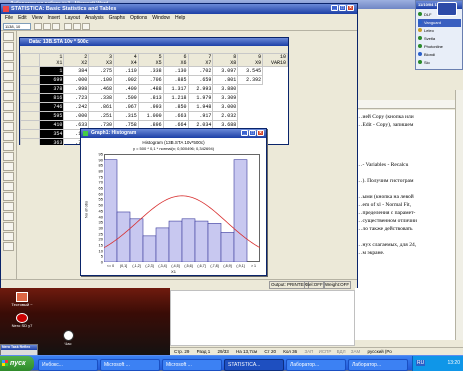 This screenshot has height=371, width=463. I want to click on clock: 13:20, so click(453, 363).